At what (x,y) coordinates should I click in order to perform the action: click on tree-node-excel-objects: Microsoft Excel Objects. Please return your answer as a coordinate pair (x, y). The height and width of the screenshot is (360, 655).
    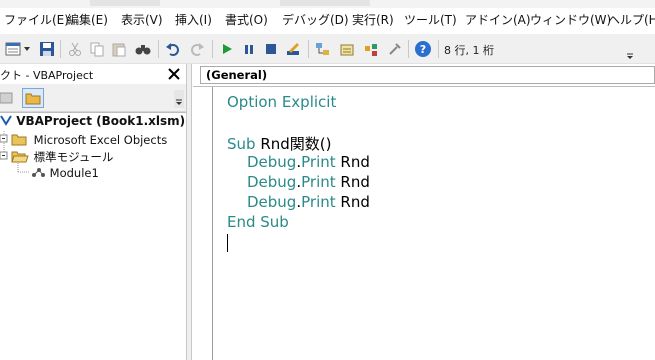
    Looking at the image, I should click on (83, 139).